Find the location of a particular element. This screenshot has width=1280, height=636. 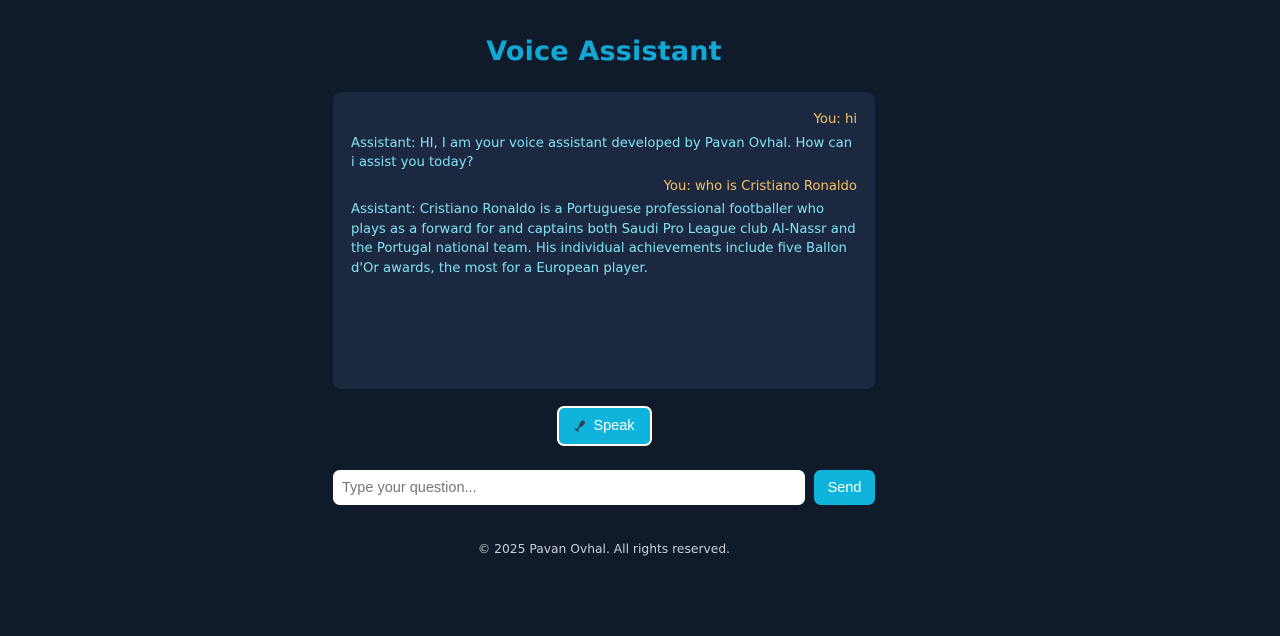

footer-copyright: © 2025 Pavan Ovhal. All rights reserved. is located at coordinates (604, 549).